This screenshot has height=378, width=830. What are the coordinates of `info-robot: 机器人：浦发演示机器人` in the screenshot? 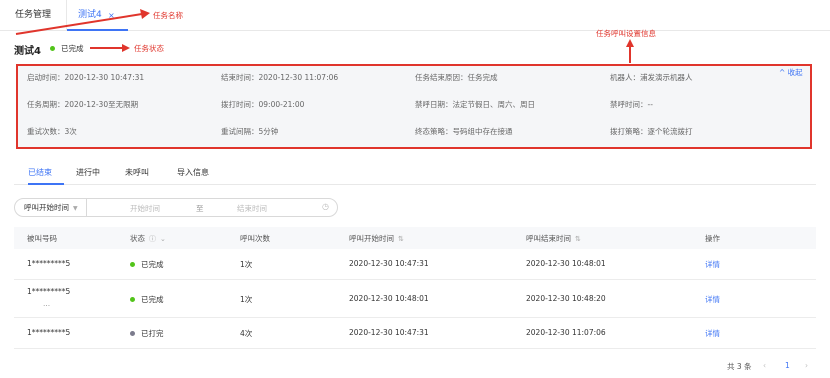 It's located at (651, 77).